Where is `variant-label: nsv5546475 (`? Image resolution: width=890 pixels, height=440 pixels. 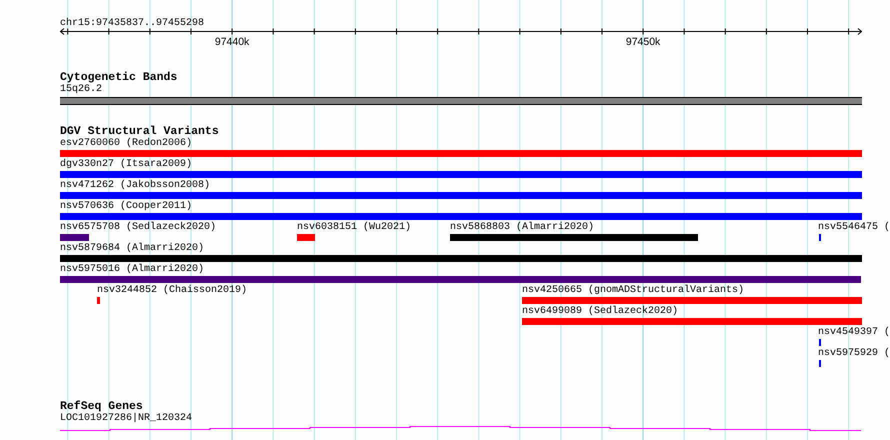 variant-label: nsv5546475 ( is located at coordinates (854, 228).